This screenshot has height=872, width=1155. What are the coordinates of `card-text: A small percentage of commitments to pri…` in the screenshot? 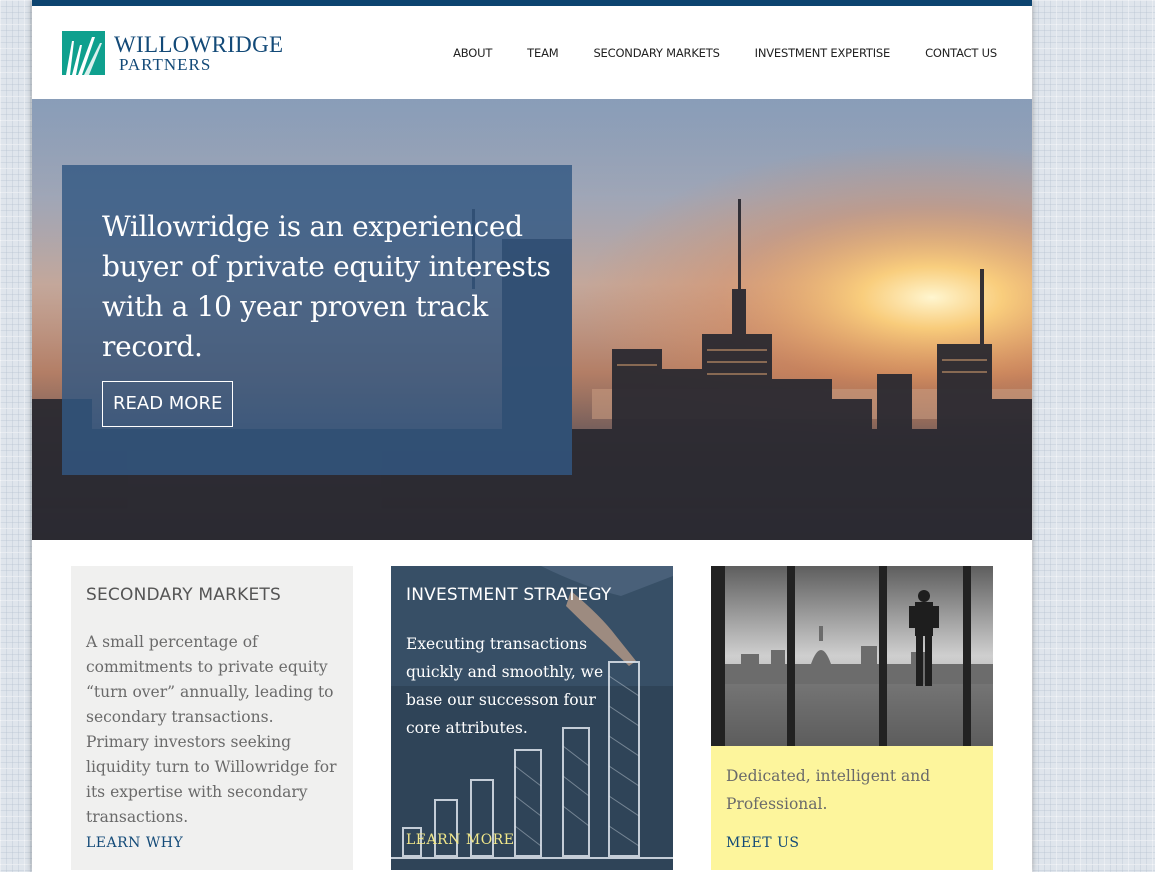 It's located at (211, 729).